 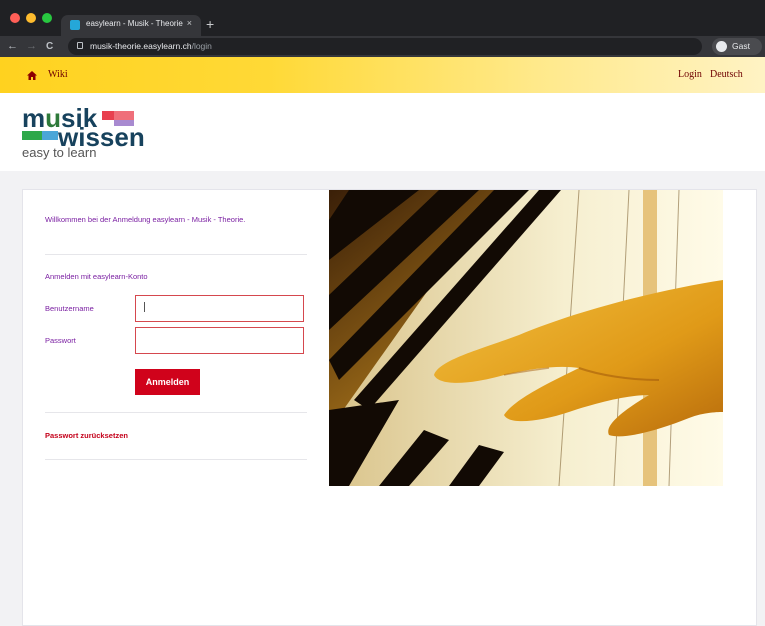 What do you see at coordinates (15, 18) in the screenshot?
I see `close-window-button` at bounding box center [15, 18].